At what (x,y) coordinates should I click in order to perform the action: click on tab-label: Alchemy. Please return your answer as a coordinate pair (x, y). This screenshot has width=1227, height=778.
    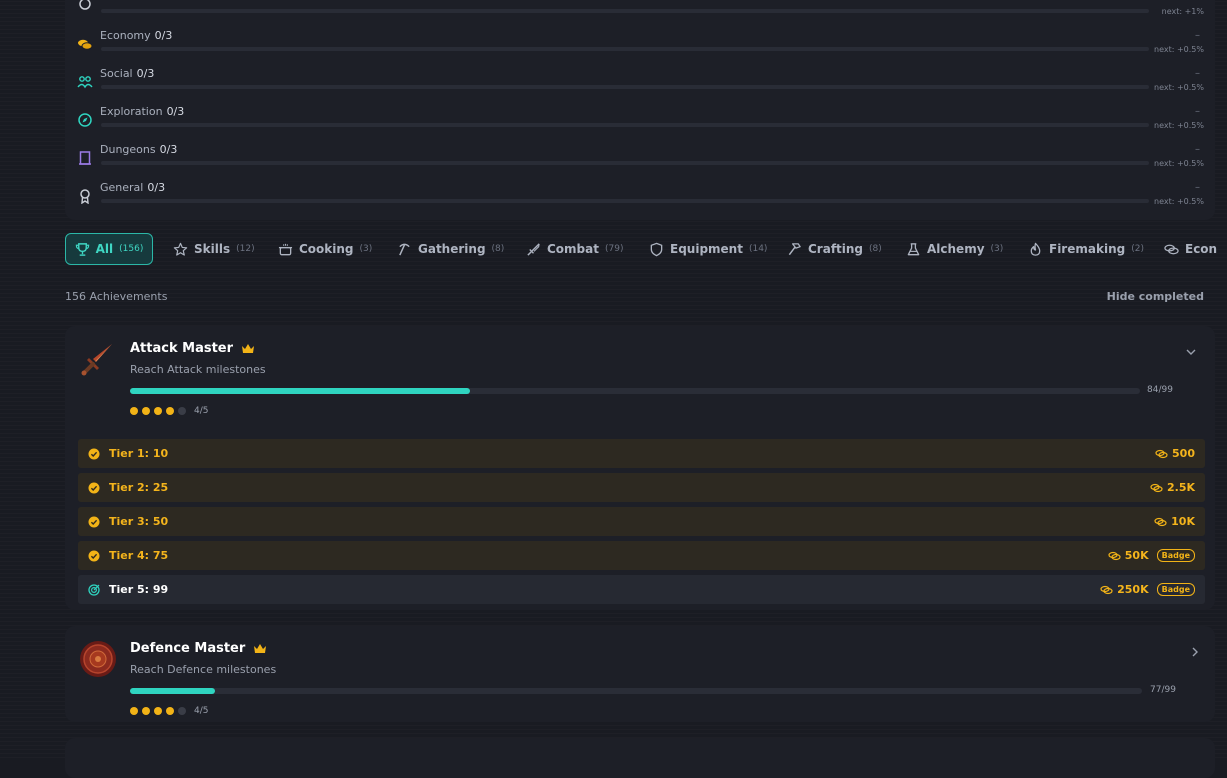
    Looking at the image, I should click on (956, 249).